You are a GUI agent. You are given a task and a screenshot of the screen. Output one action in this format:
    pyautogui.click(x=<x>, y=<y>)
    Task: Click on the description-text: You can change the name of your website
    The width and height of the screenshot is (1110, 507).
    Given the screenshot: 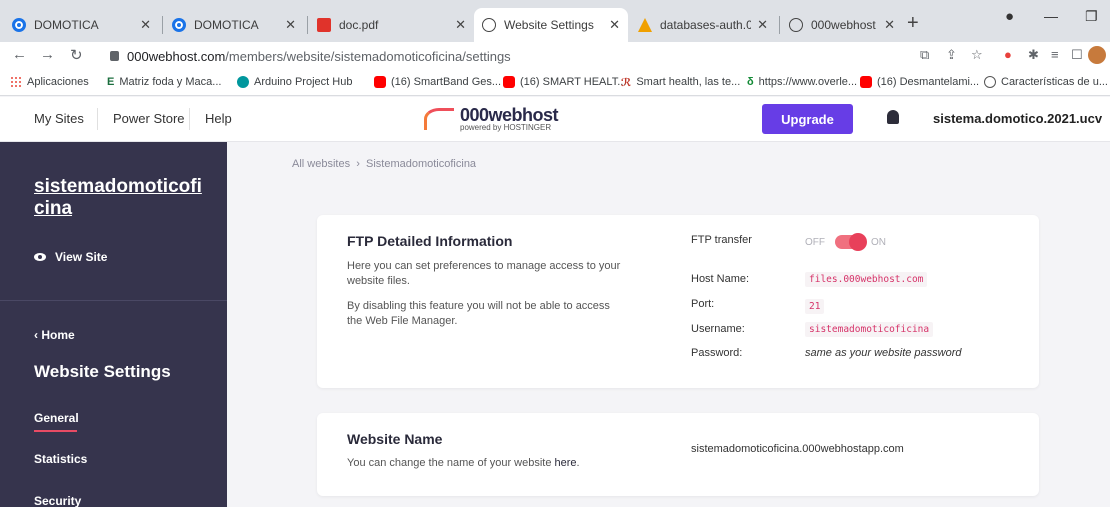 What is the action you would take?
    pyautogui.click(x=451, y=463)
    